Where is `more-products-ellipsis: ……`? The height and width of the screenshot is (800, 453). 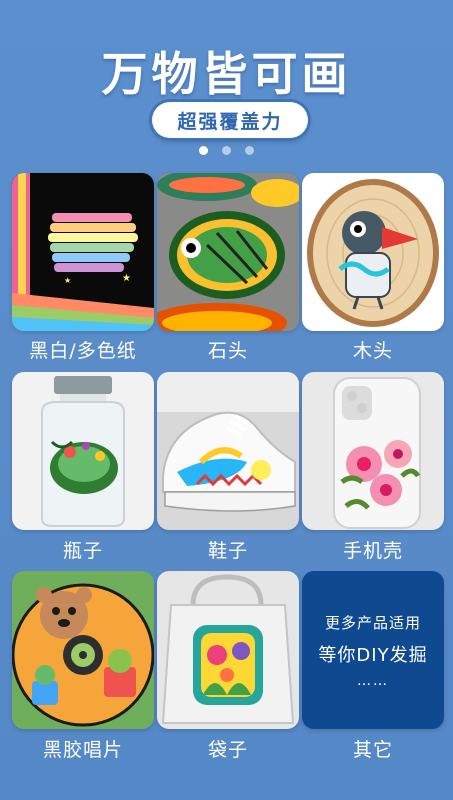
more-products-ellipsis: …… is located at coordinates (373, 680).